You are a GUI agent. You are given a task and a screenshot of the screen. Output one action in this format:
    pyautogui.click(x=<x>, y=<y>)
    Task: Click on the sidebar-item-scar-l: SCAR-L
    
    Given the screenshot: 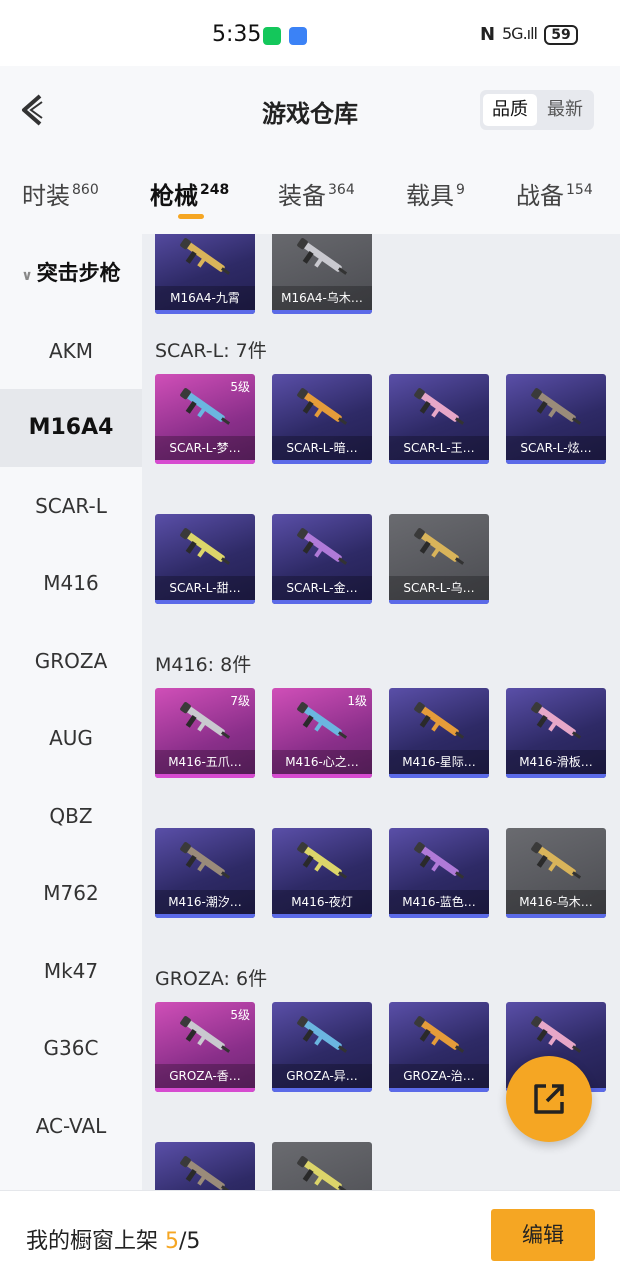 What is the action you would take?
    pyautogui.click(x=71, y=506)
    